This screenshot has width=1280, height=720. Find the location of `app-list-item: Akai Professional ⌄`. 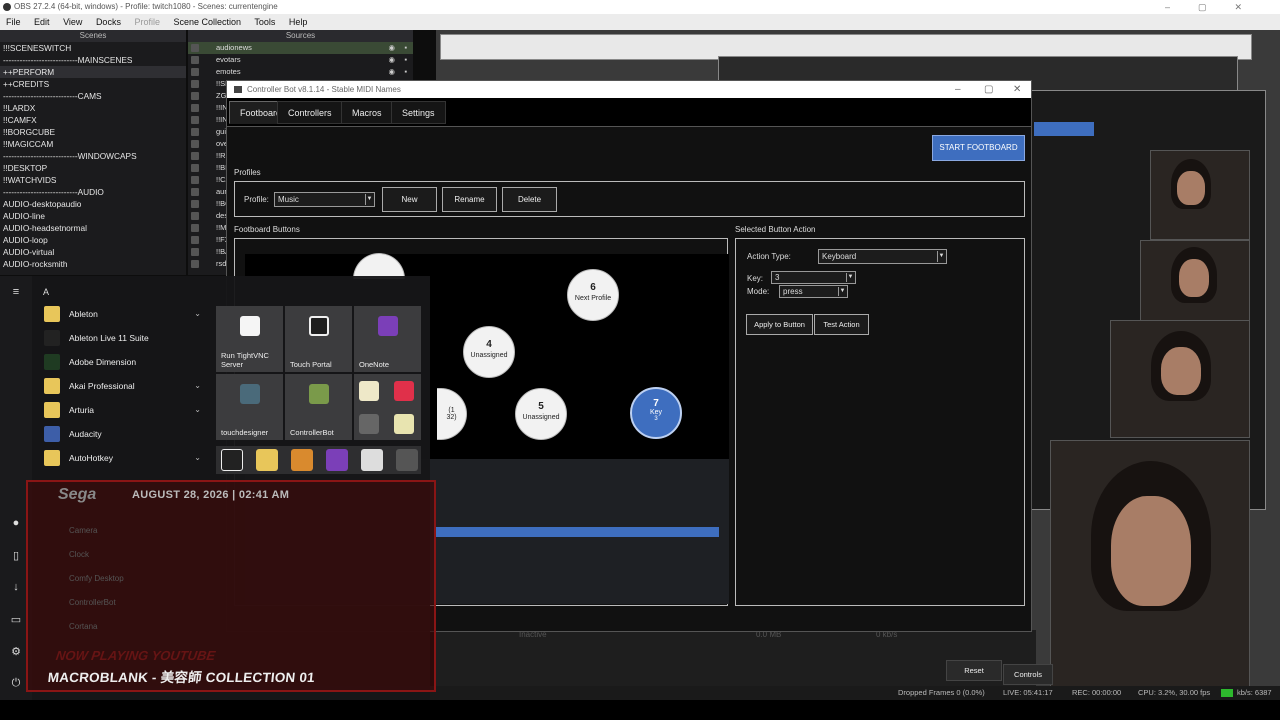

app-list-item: Akai Professional ⌄ is located at coordinates (122, 386).